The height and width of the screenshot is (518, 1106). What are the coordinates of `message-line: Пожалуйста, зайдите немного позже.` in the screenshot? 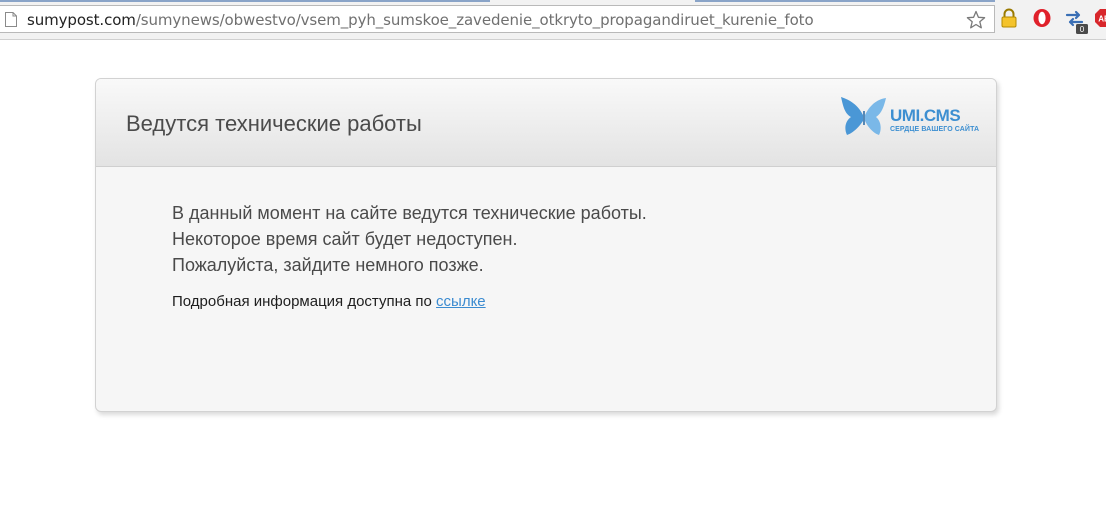 It's located at (328, 265).